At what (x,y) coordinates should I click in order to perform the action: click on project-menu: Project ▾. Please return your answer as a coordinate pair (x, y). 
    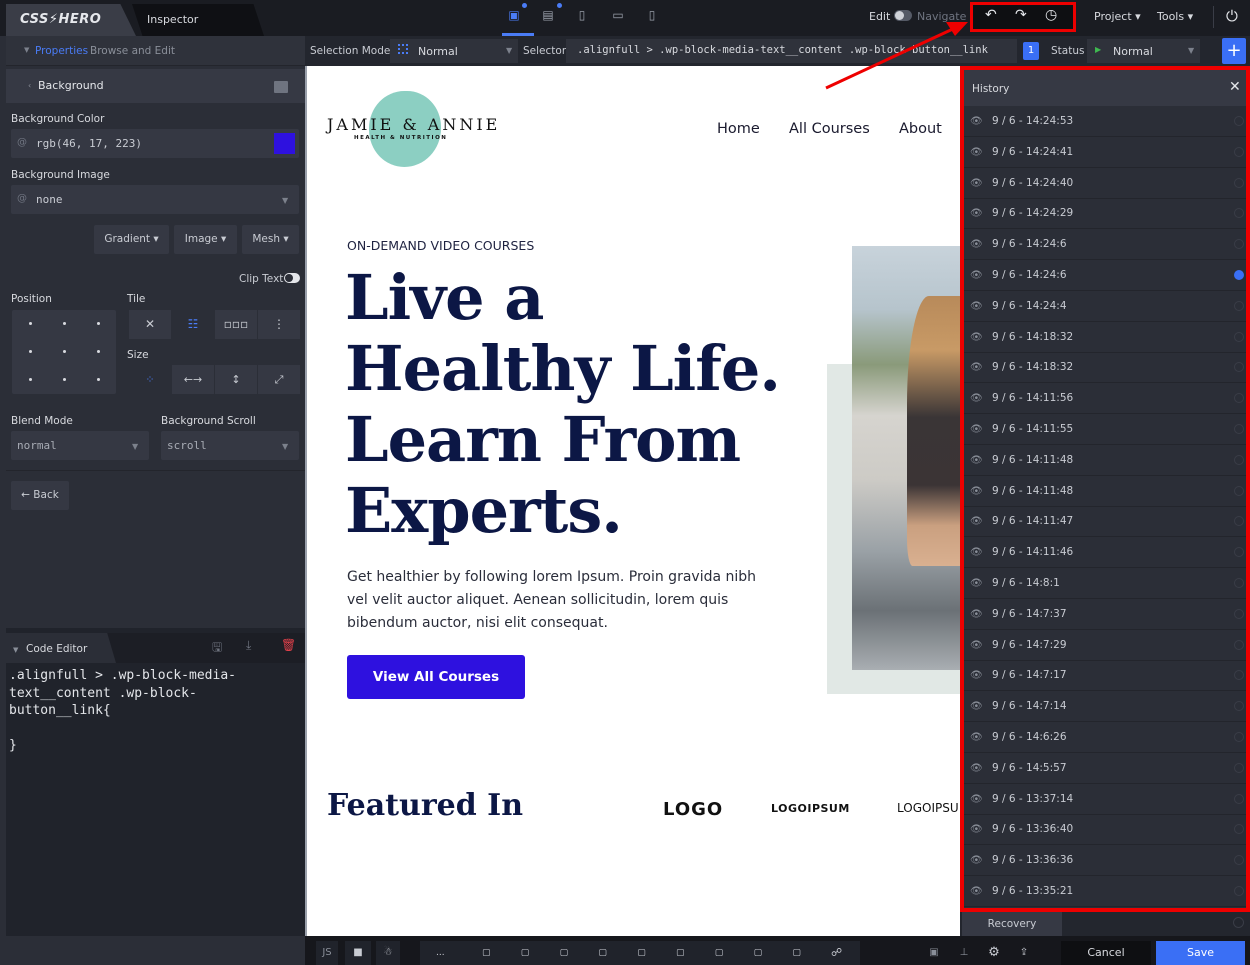
    Looking at the image, I should click on (1117, 16).